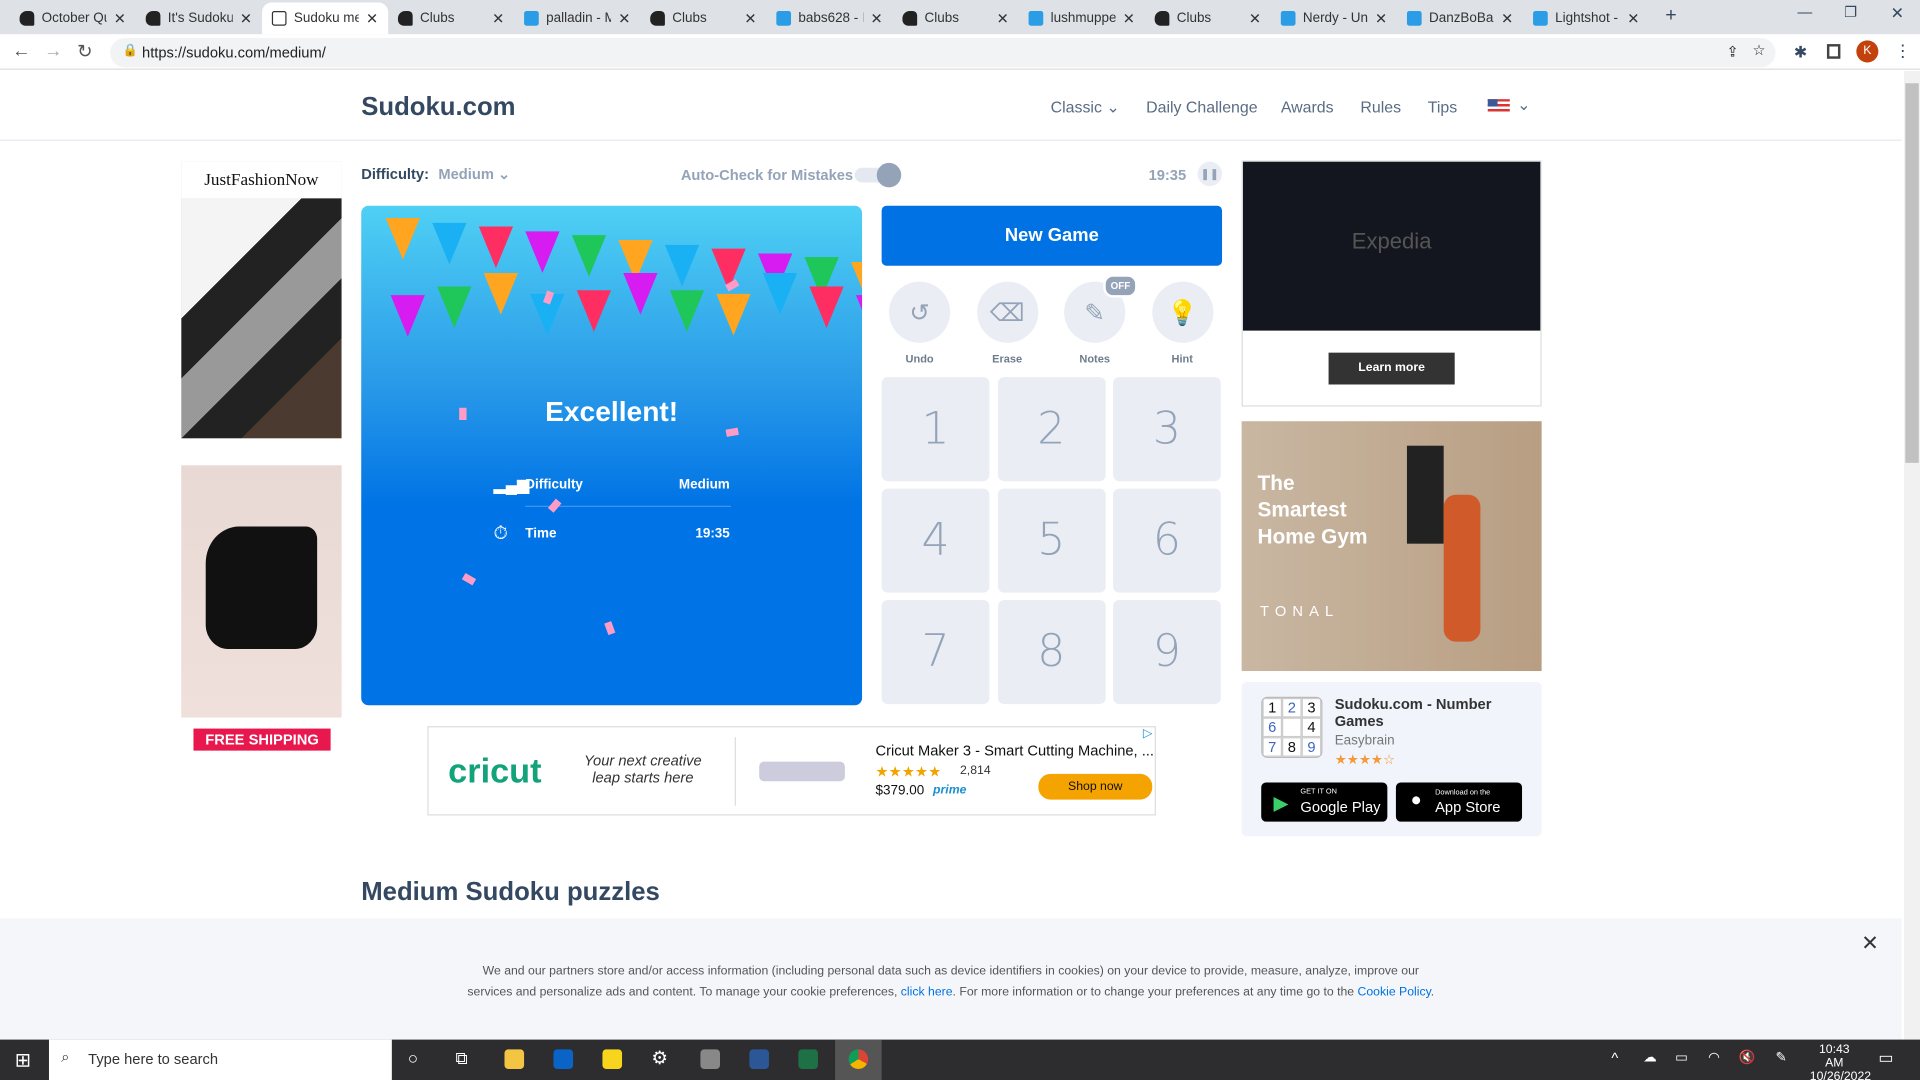 The width and height of the screenshot is (1920, 1080). What do you see at coordinates (1442, 107) in the screenshot?
I see `nav-tips: Tips` at bounding box center [1442, 107].